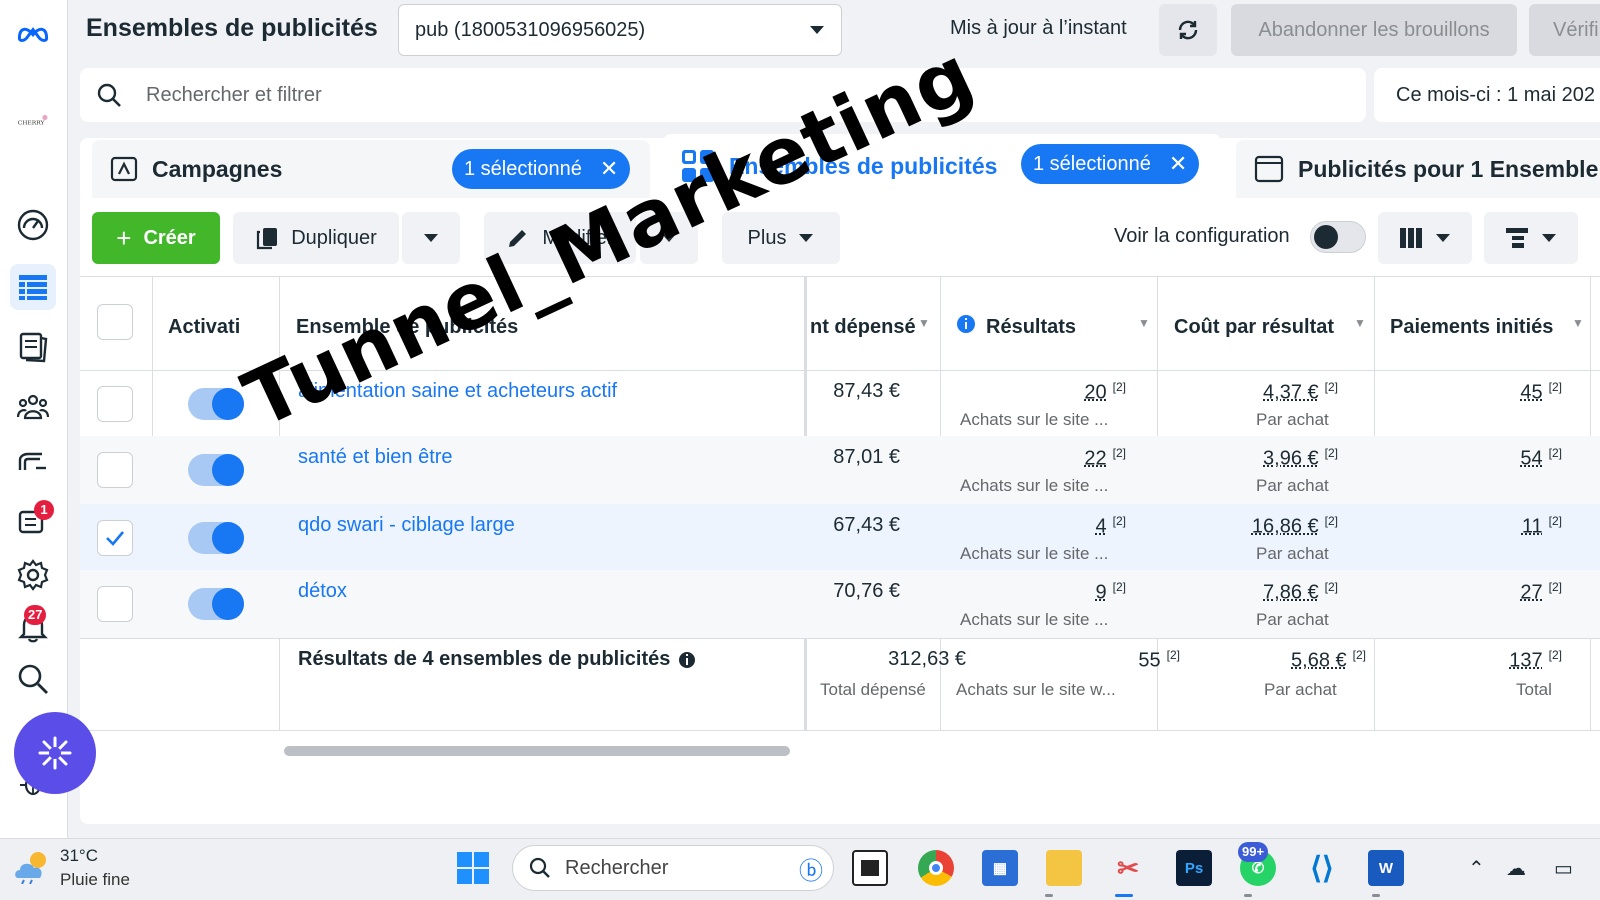 This screenshot has width=1600, height=900. What do you see at coordinates (1374, 30) in the screenshot?
I see `discard-drafts-button: Abandonner les brouillons` at bounding box center [1374, 30].